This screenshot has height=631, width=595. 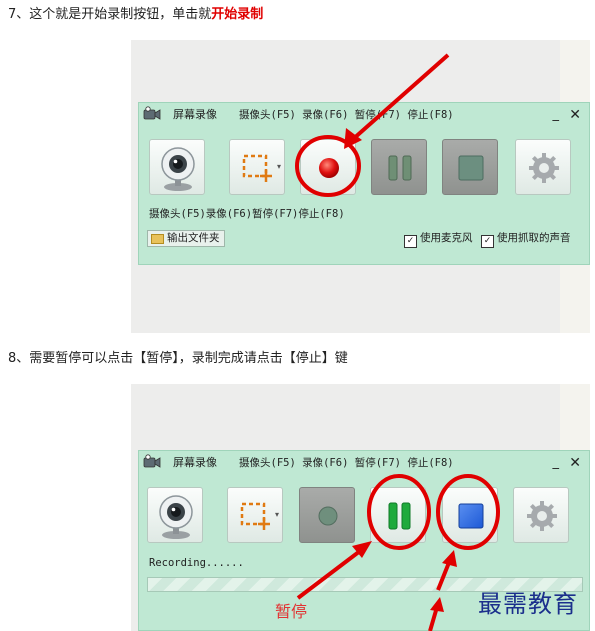 I want to click on stop-arrow-head, so click(x=449, y=558).